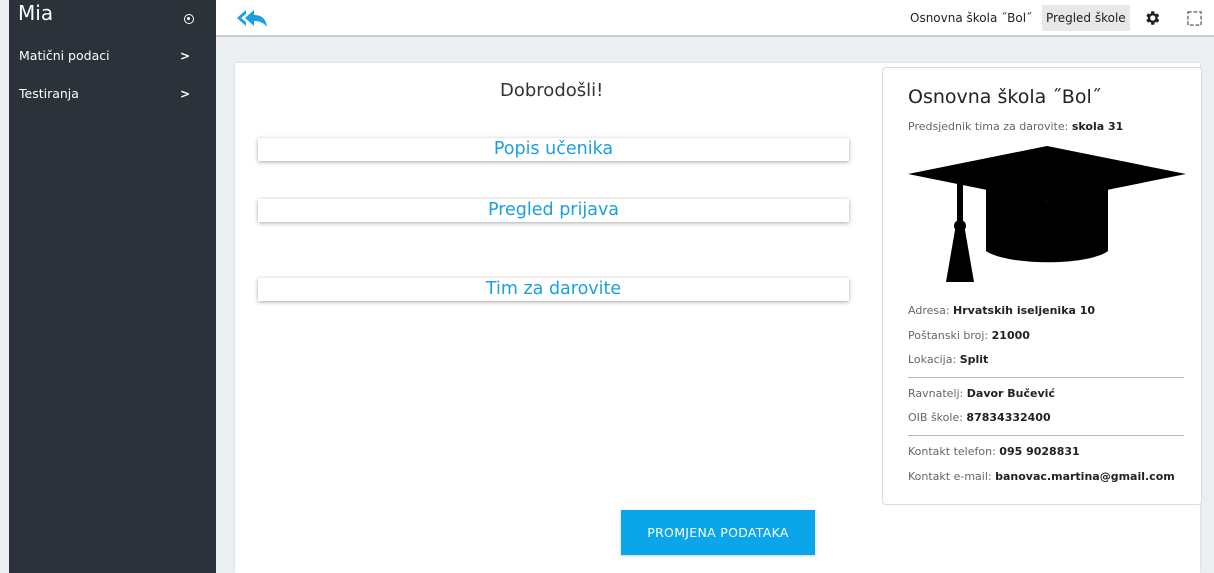 The image size is (1214, 573). Describe the element at coordinates (1008, 417) in the screenshot. I see `oib-value: 87834332400` at that location.